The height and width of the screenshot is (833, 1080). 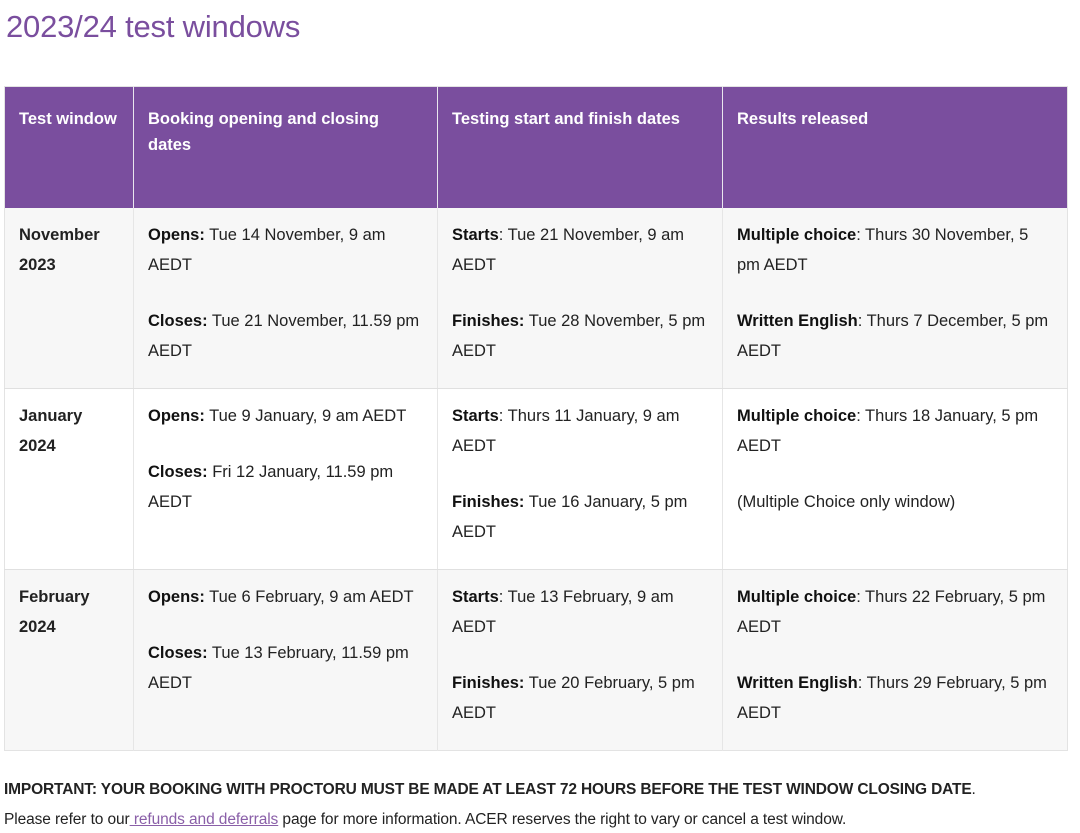 I want to click on testing-finishes-line: Finishes: Tue 28 November, 5 pm AEDT, so click(x=580, y=336).